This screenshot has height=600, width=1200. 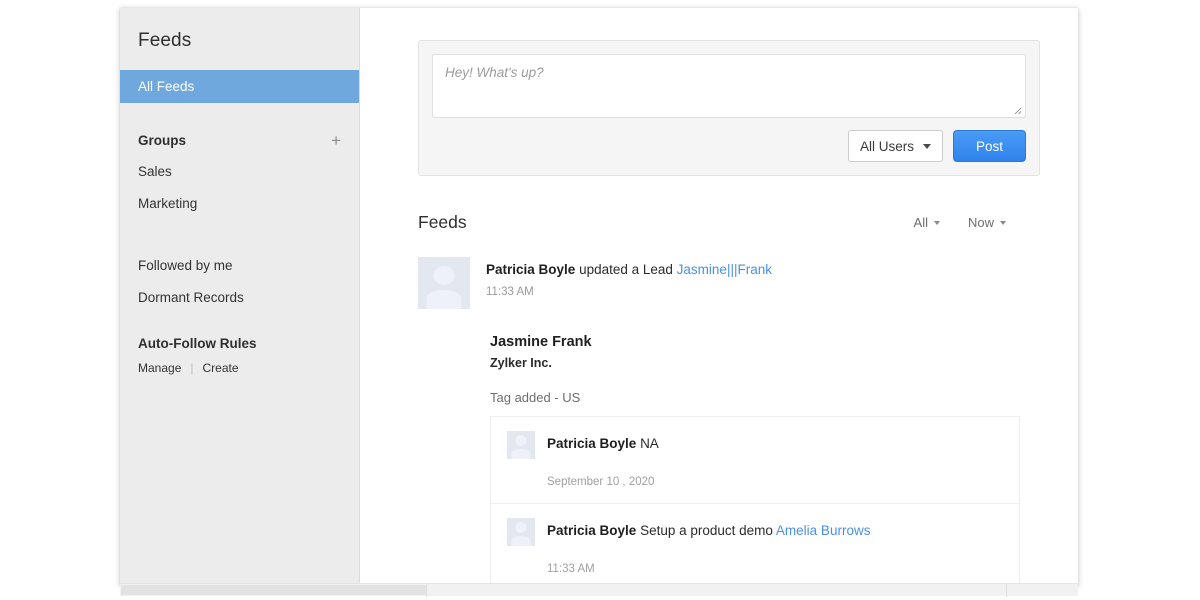 I want to click on page-title: Feeds, so click(x=442, y=222).